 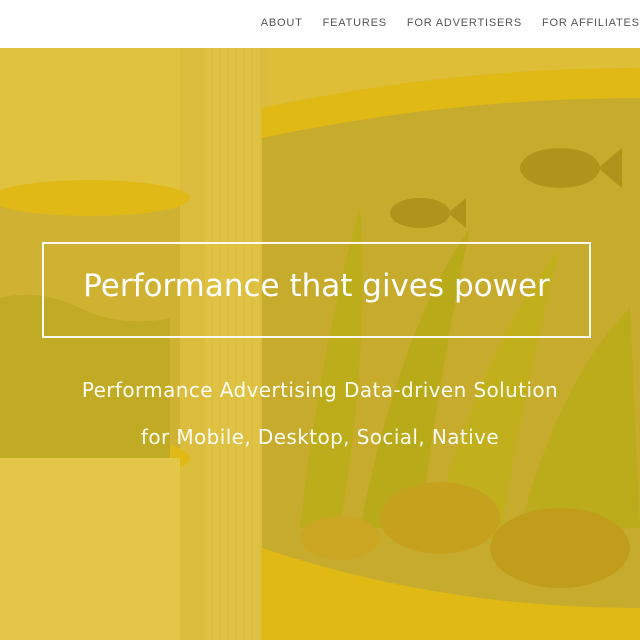 What do you see at coordinates (320, 437) in the screenshot?
I see `hero-subtitle-line-2: for Mobile, Desktop, Social, Native` at bounding box center [320, 437].